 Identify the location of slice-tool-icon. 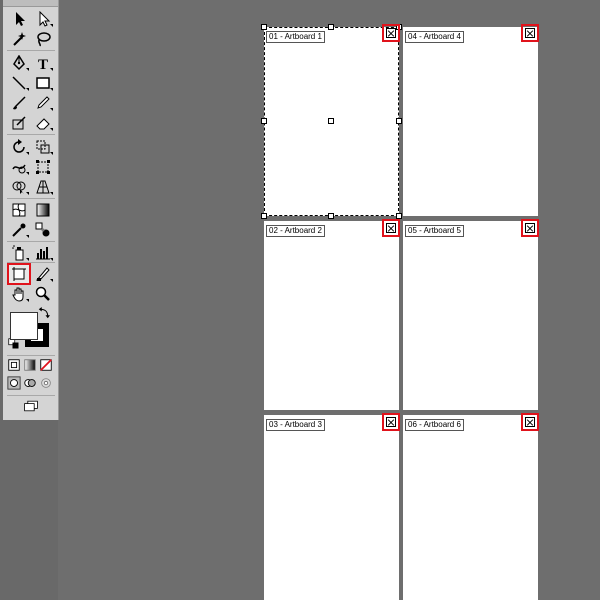
(43, 274).